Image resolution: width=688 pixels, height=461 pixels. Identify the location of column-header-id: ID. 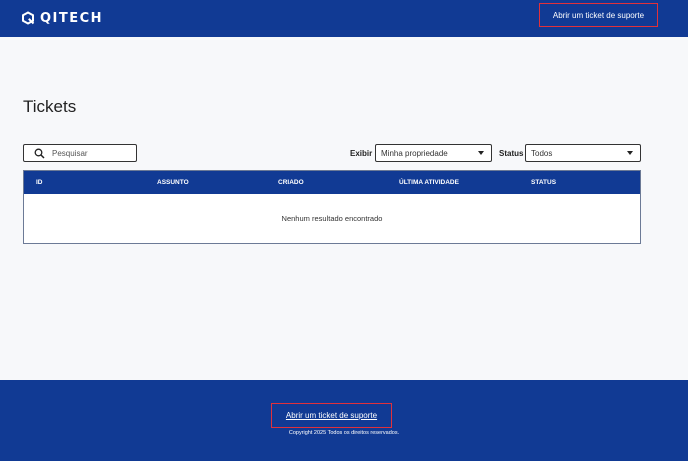
(39, 182).